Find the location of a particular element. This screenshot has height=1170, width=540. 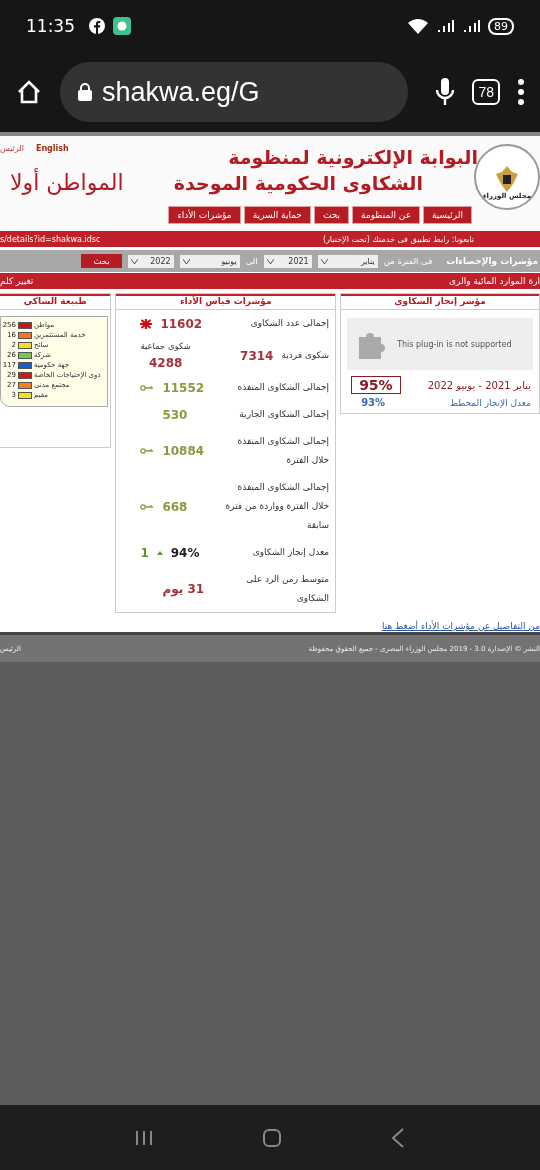

panel-title: مؤشرات قياس الأداء is located at coordinates (226, 302).